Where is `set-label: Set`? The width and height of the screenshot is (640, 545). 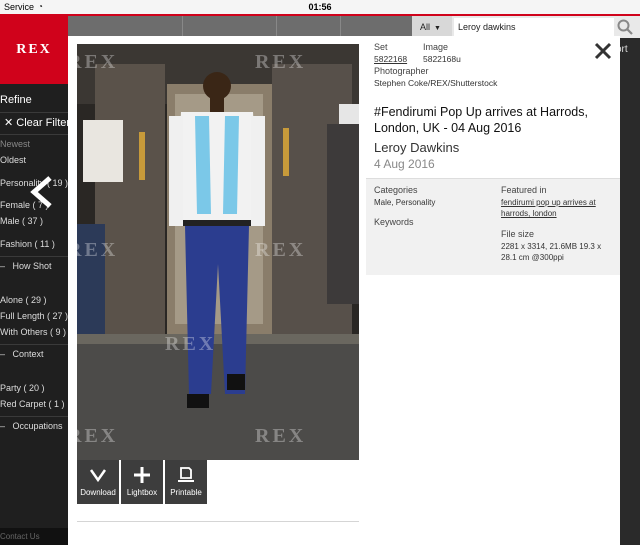 set-label: Set is located at coordinates (381, 47).